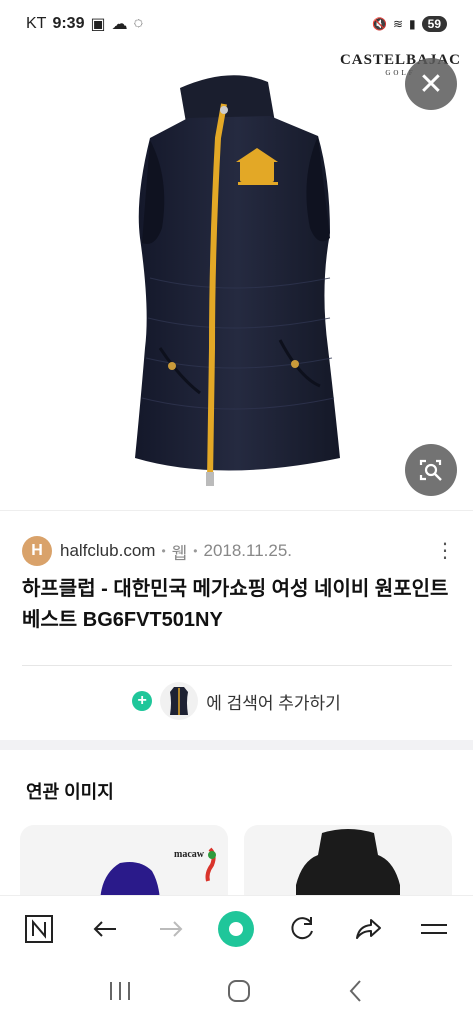  I want to click on naver-n-icon, so click(38, 928).